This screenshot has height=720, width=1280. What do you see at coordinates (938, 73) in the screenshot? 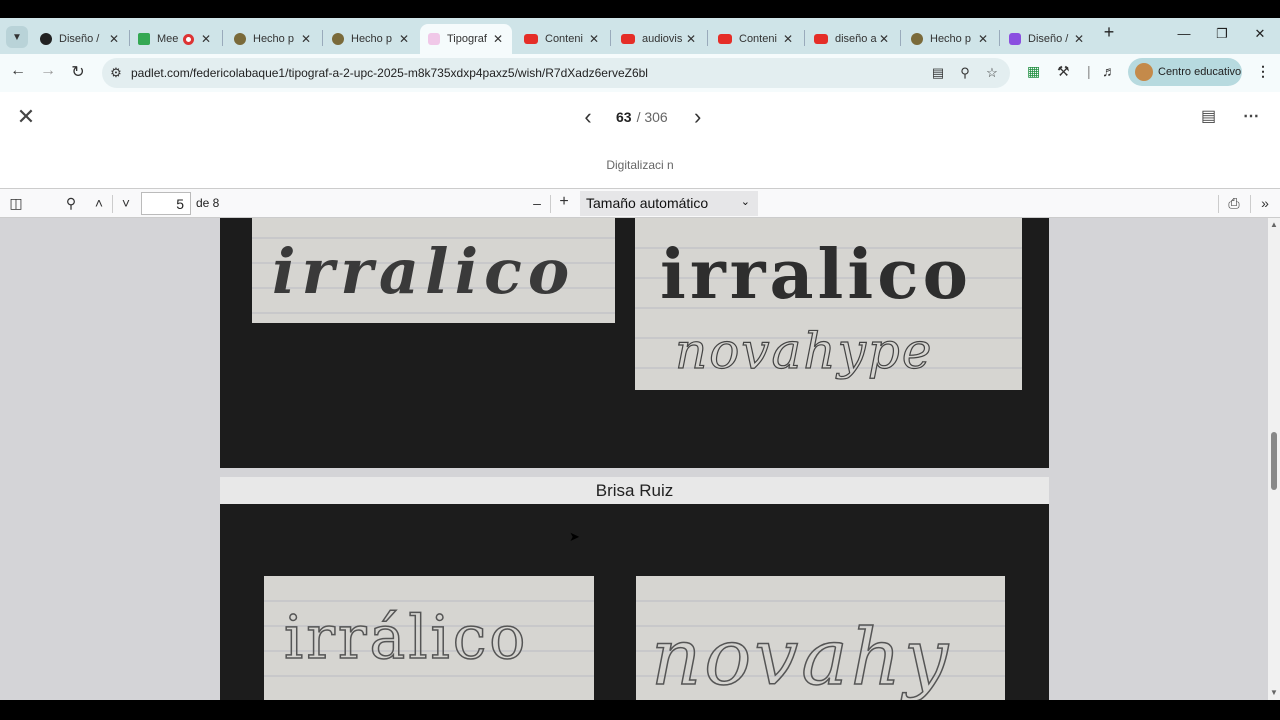
I see `install-app-icon: ▤` at bounding box center [938, 73].